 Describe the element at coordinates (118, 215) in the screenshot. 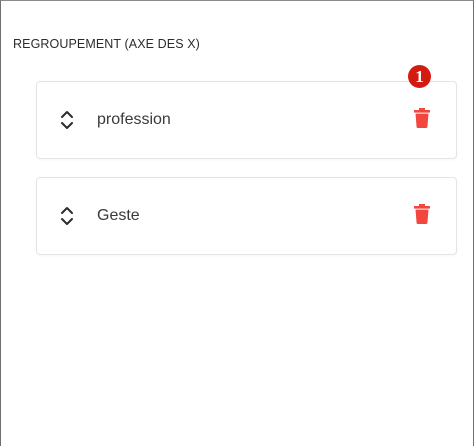

I see `group-item-label: Geste` at that location.